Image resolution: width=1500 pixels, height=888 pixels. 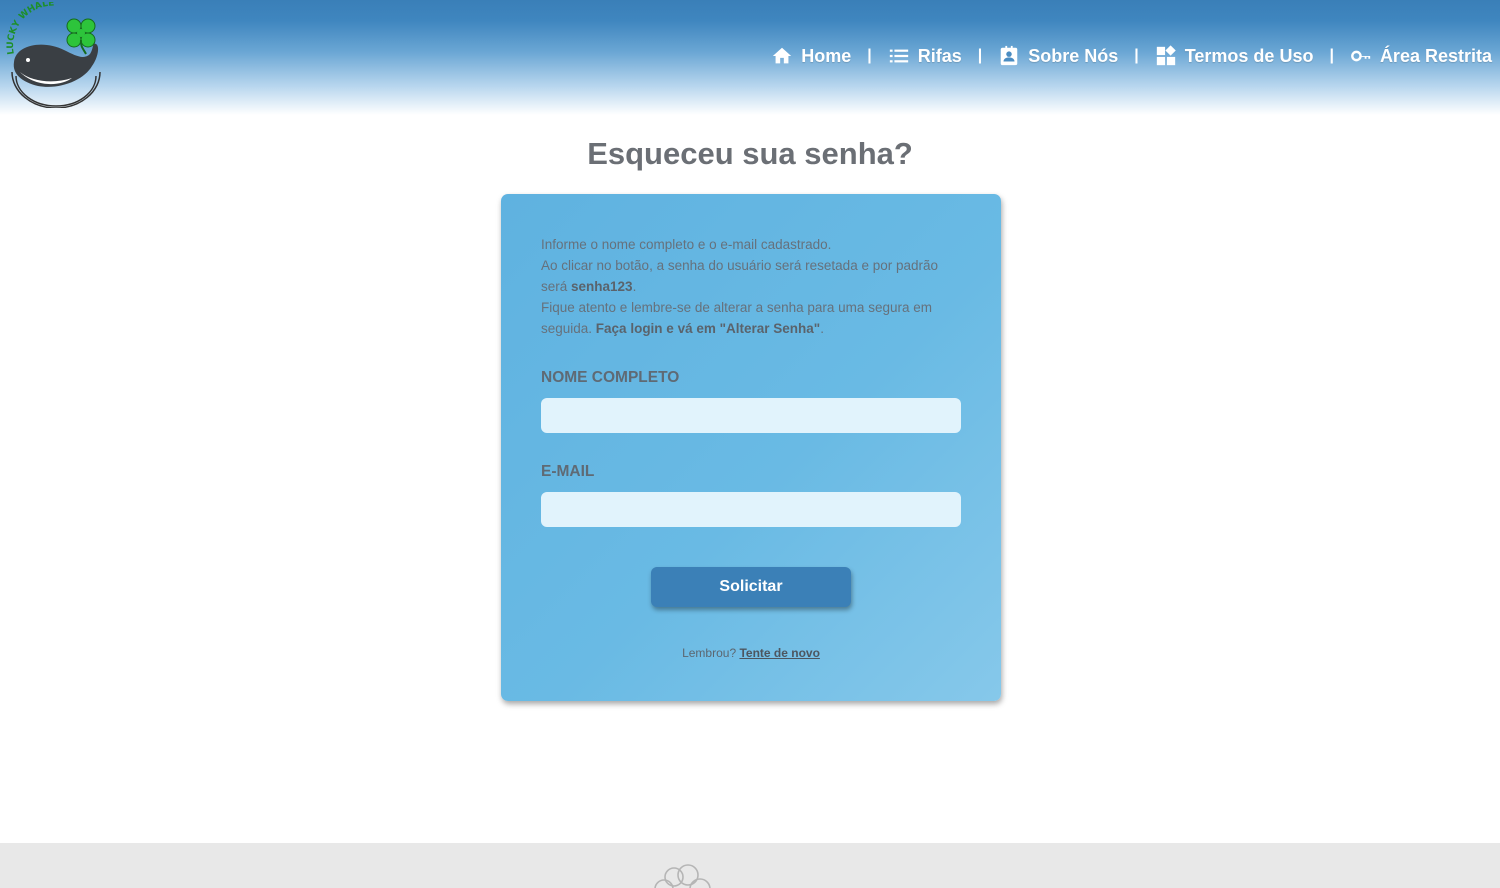 I want to click on name-label: NOME COMPLETO, so click(x=610, y=377).